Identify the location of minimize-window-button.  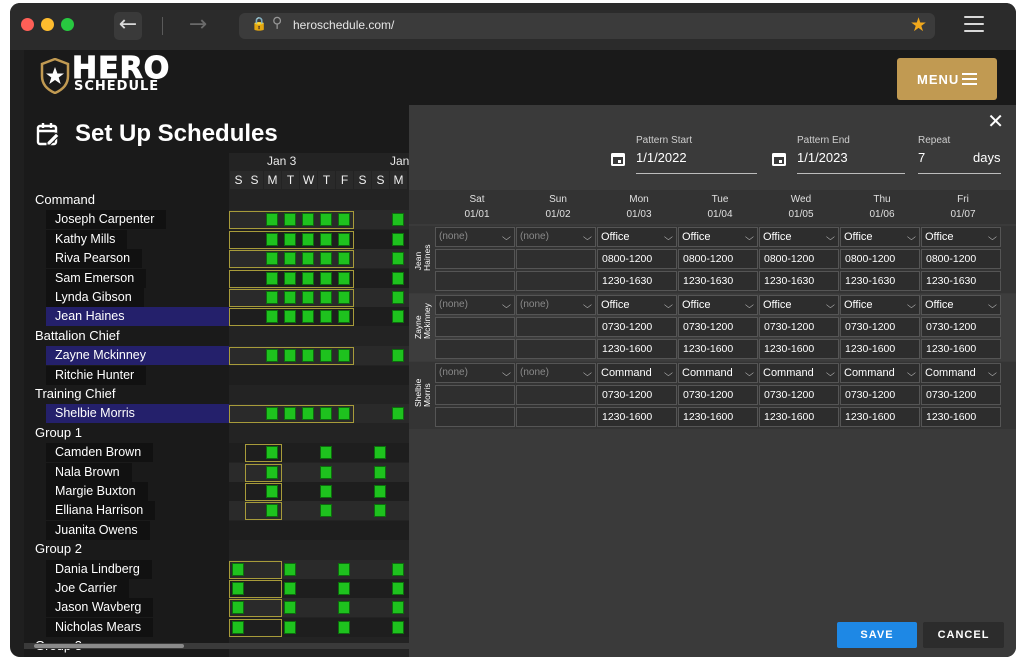
(47, 24).